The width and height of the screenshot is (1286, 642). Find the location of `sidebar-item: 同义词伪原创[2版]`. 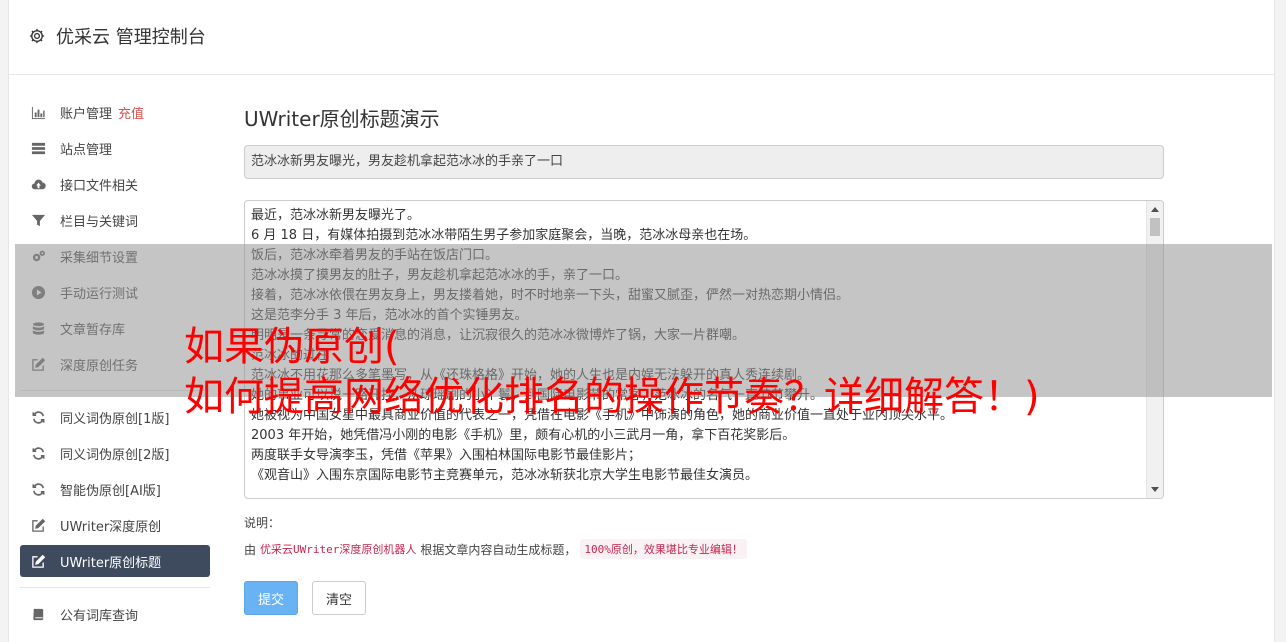

sidebar-item: 同义词伪原创[2版] is located at coordinates (115, 453).